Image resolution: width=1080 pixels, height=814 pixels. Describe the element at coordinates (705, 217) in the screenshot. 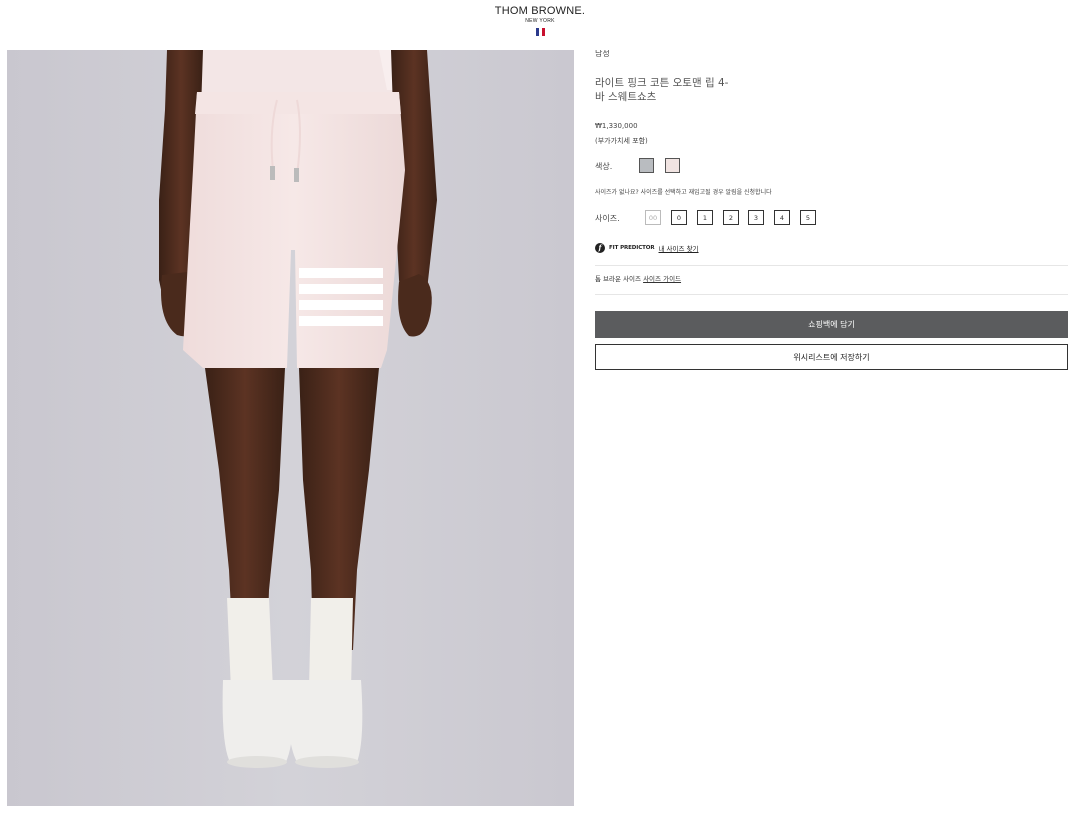

I see `size-option-1: 1` at that location.